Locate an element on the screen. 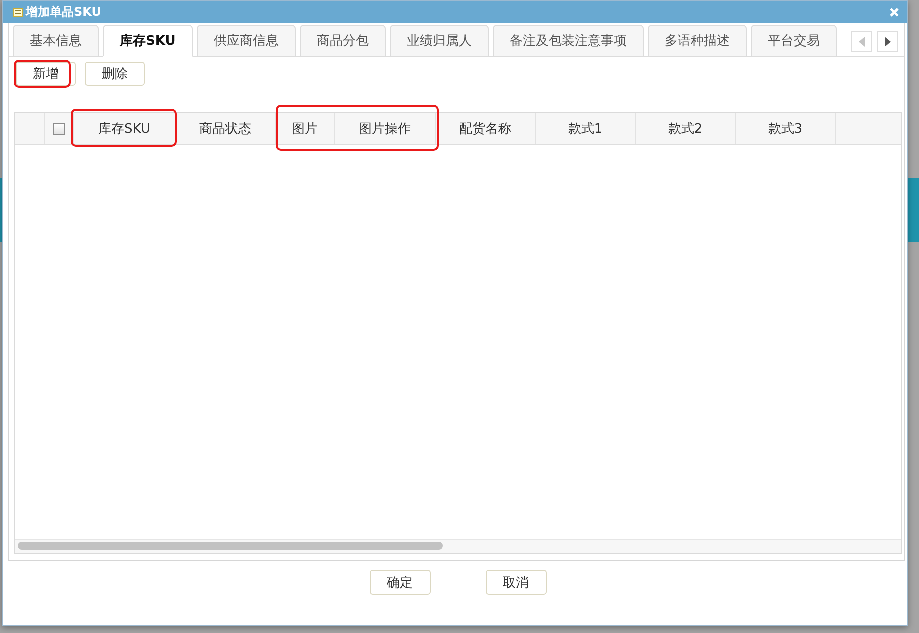 This screenshot has height=633, width=919. column-header: 款式2 is located at coordinates (686, 128).